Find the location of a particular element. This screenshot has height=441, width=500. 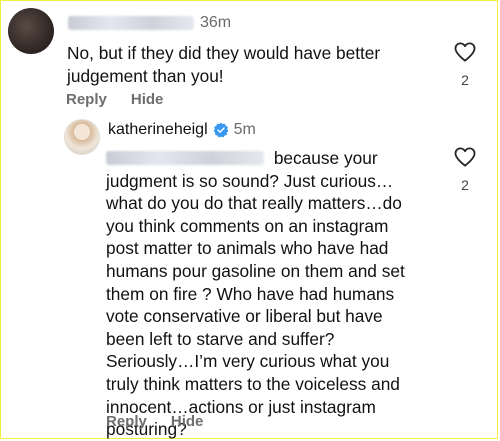

comment-line: truly think matters to the voiceless and is located at coordinates (253, 383).